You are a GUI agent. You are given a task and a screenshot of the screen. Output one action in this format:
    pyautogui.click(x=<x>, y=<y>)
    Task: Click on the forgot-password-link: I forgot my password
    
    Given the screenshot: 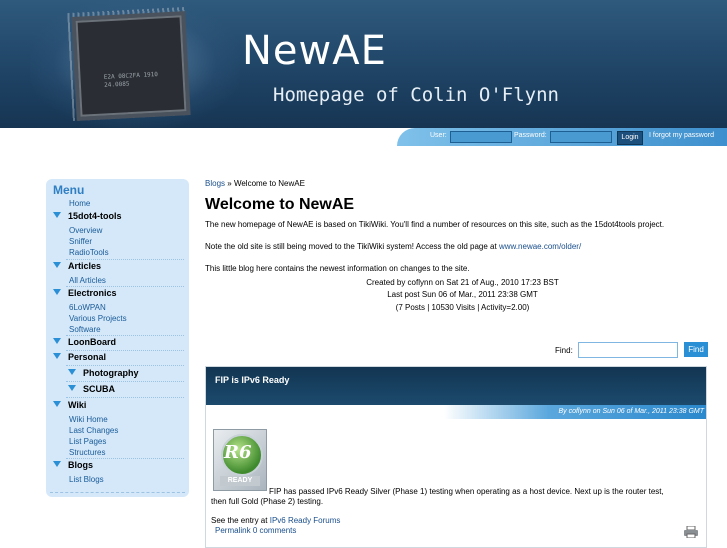 What is the action you would take?
    pyautogui.click(x=681, y=135)
    